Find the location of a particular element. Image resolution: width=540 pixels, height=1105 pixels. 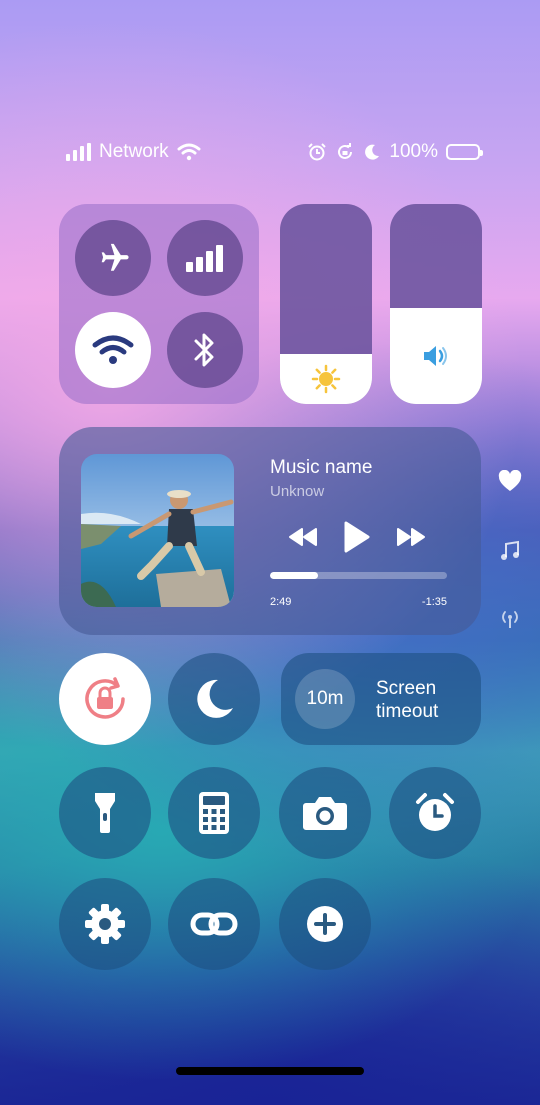

status-bar: Network 100% is located at coordinates (274, 152).